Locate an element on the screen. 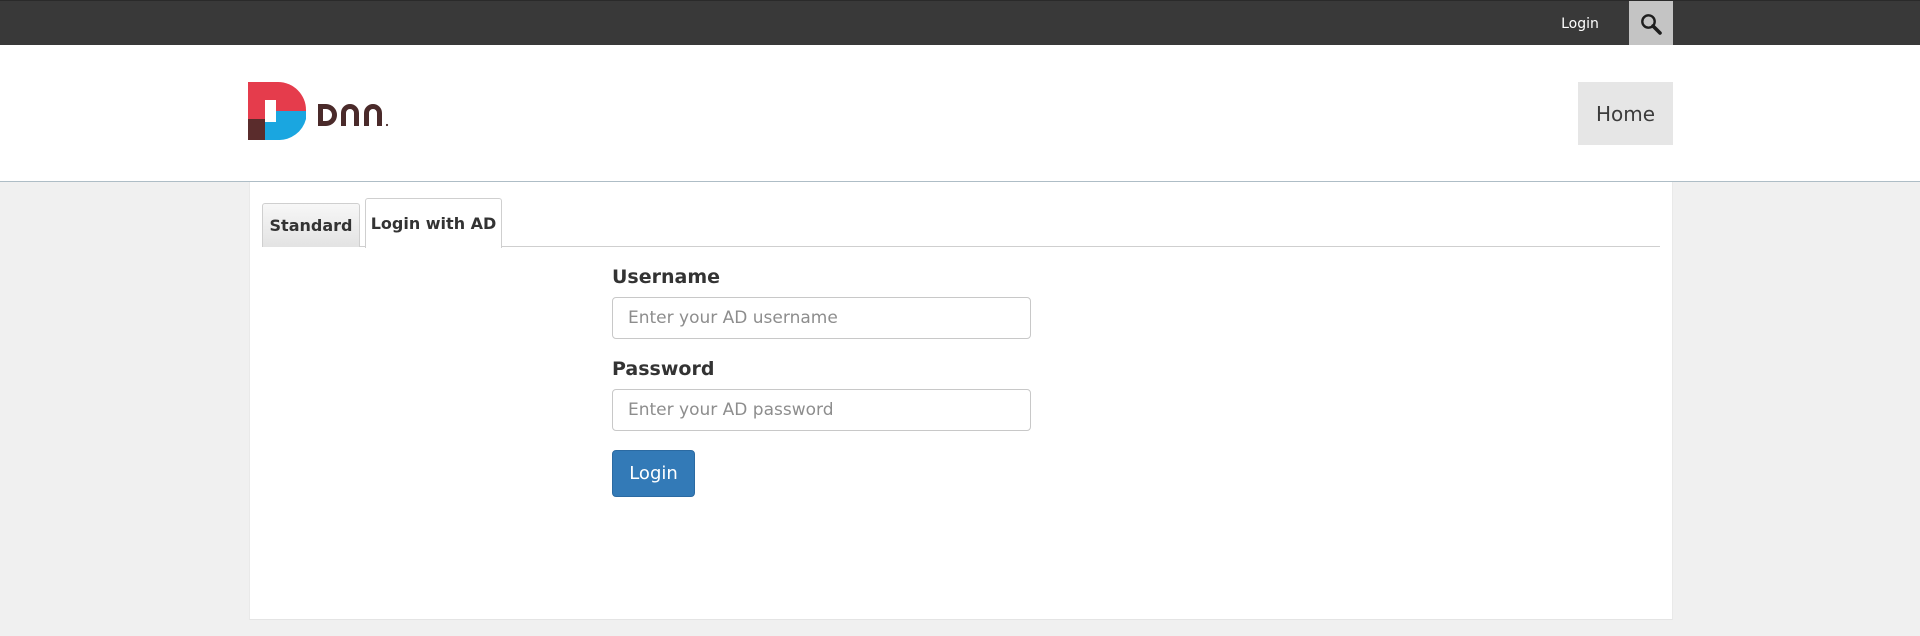 Image resolution: width=1920 pixels, height=636 pixels. nav-home-button: Home is located at coordinates (1625, 113).